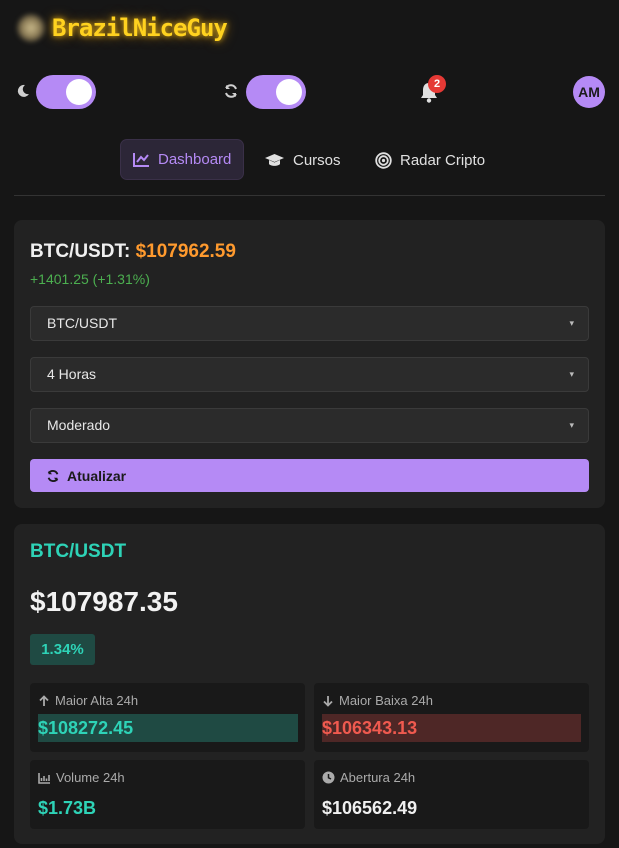  I want to click on ticker-price-line: BTC/USDT: $107962.59, so click(133, 252).